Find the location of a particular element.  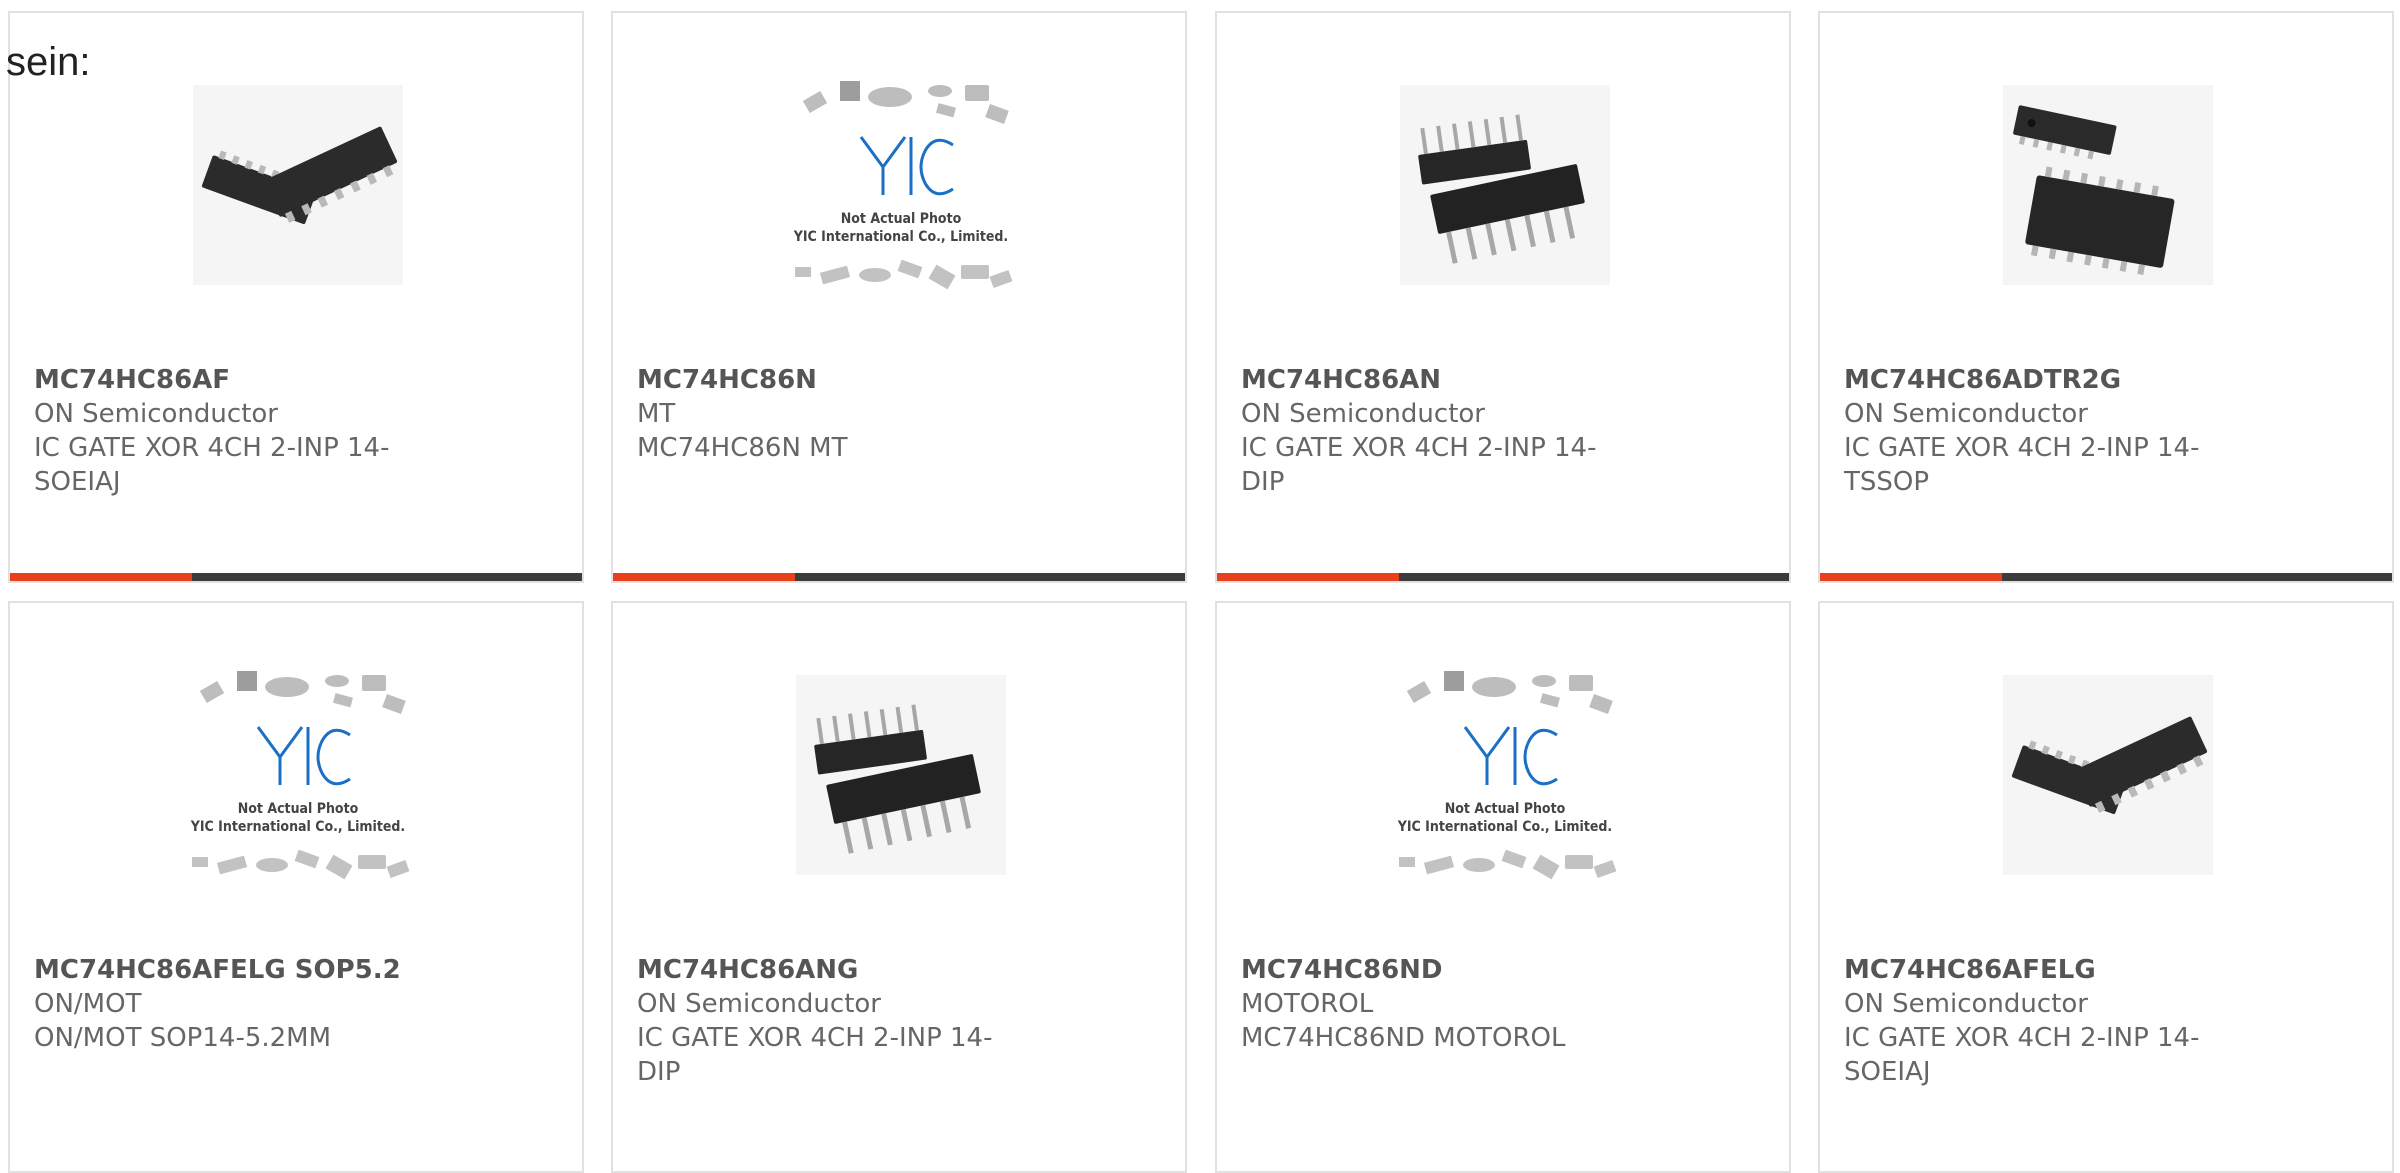

manufacturer: MOTOROL is located at coordinates (1307, 1004).